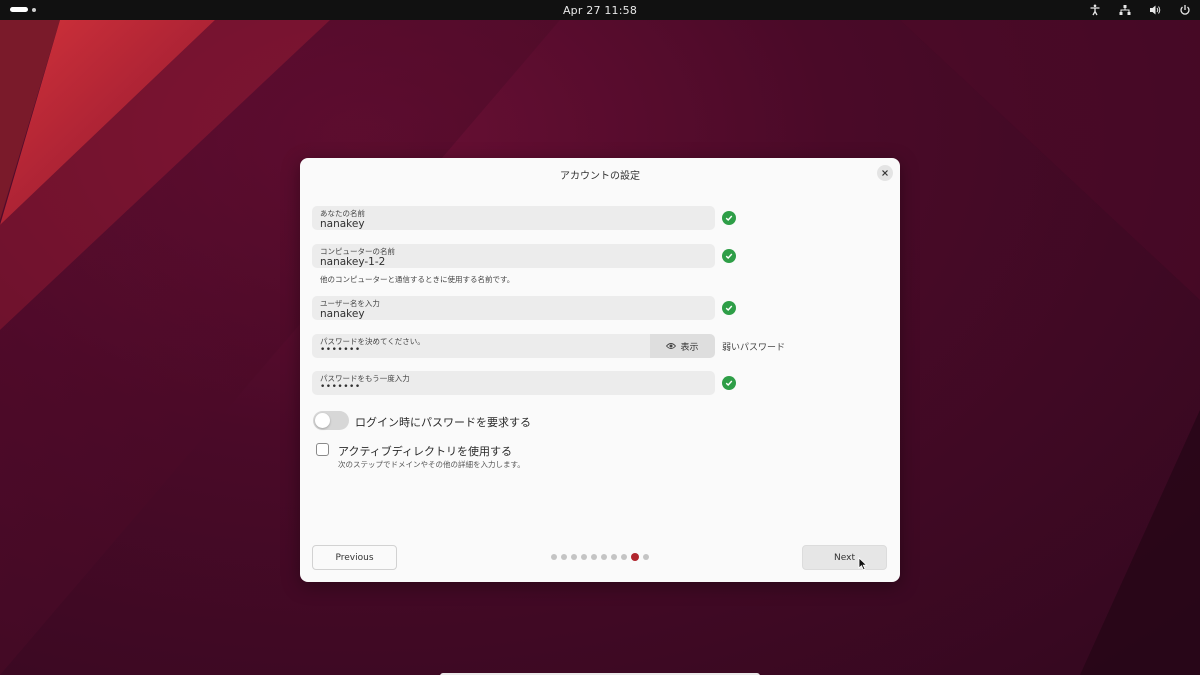  Describe the element at coordinates (340, 350) in the screenshot. I see `password-value: •••••••` at that location.